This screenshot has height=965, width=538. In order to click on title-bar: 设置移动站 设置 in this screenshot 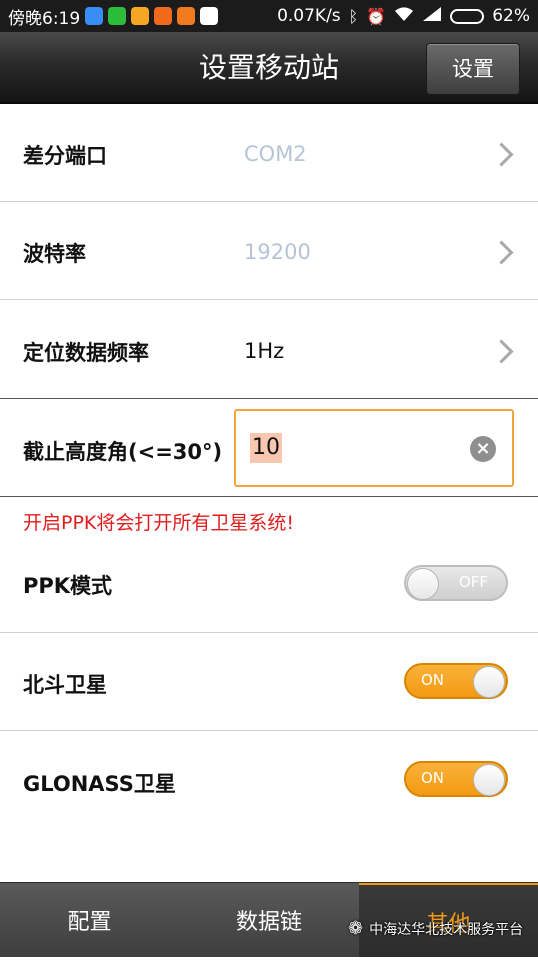, I will do `click(269, 68)`.